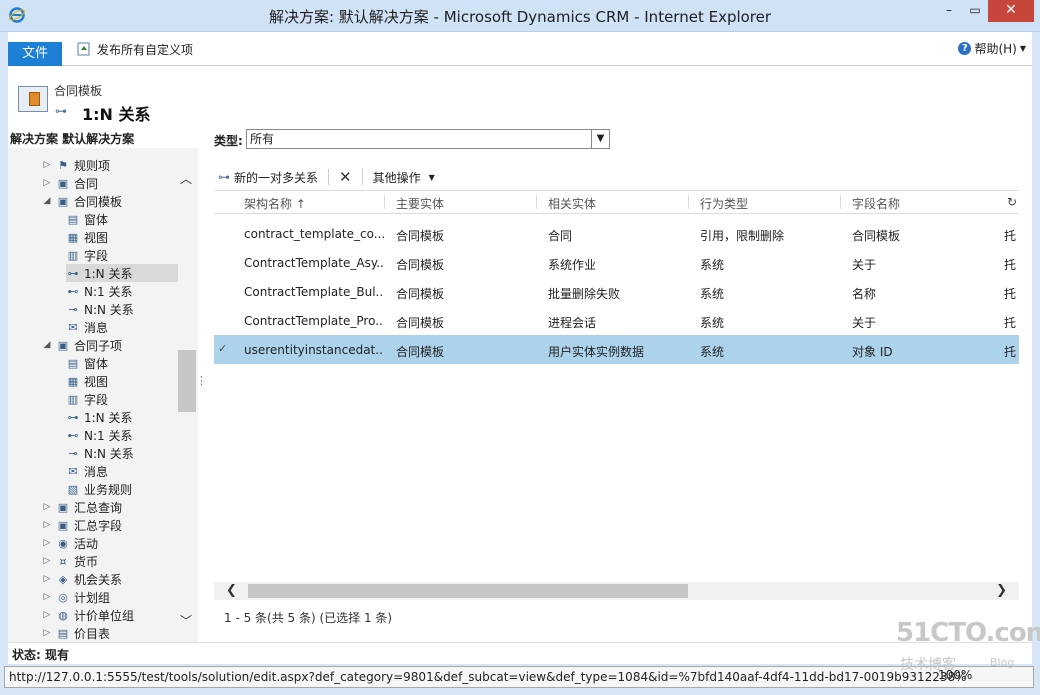 This screenshot has width=1040, height=695. Describe the element at coordinates (82, 579) in the screenshot. I see `nav-item: ▷ ◈ 机会关系` at that location.